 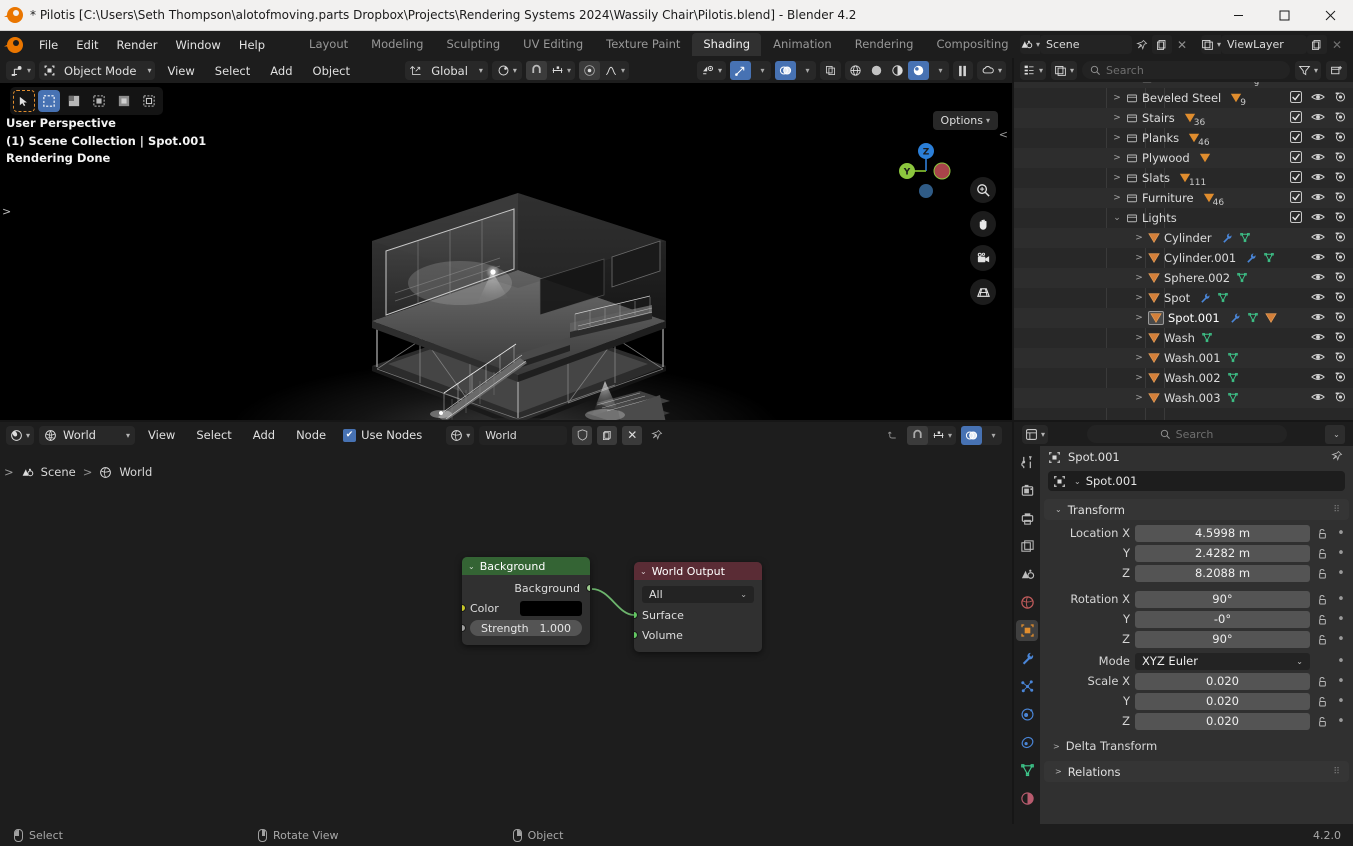 I want to click on rotation-mode-row: Mode XYZ Euler ⌄ •, so click(x=1196, y=661).